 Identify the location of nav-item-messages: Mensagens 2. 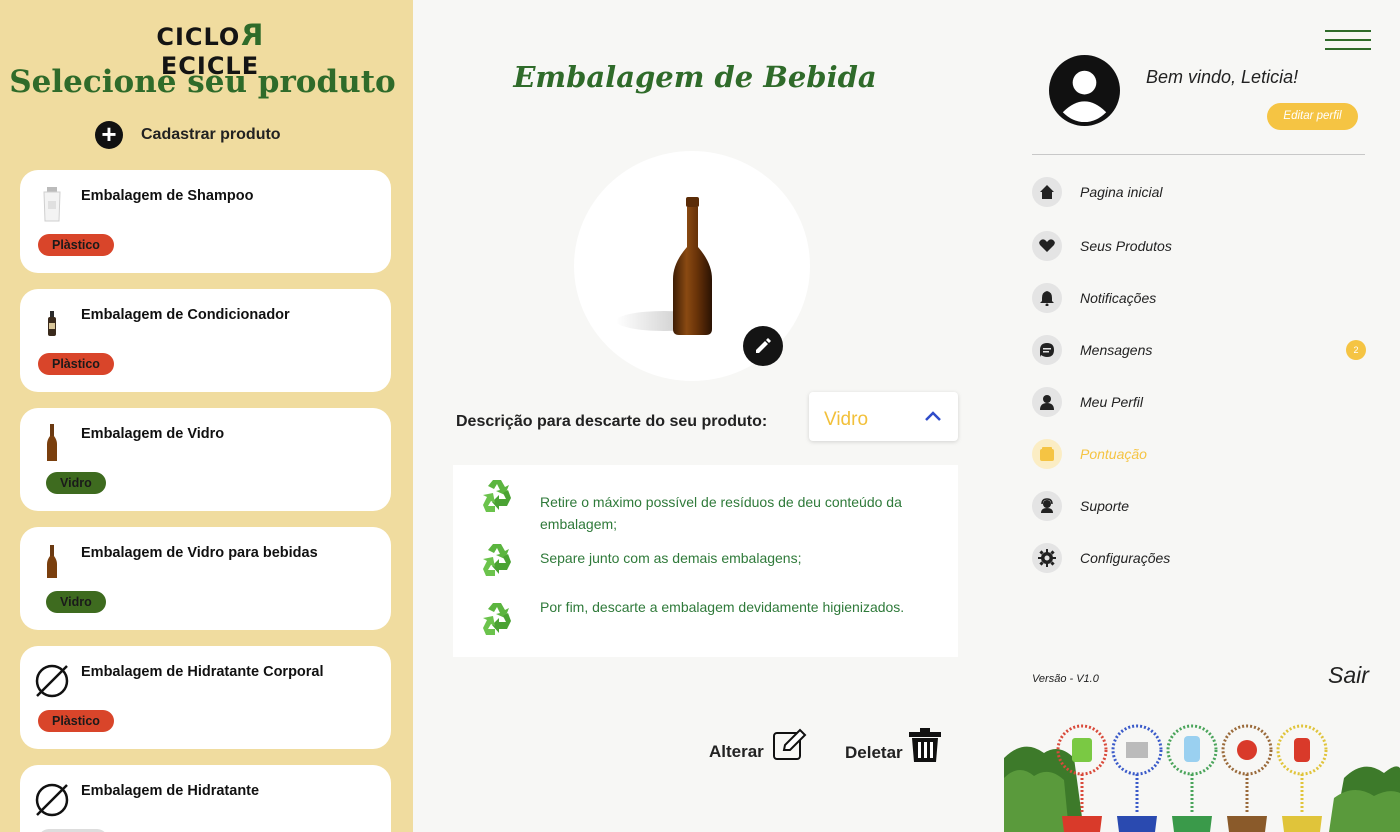
(1202, 351).